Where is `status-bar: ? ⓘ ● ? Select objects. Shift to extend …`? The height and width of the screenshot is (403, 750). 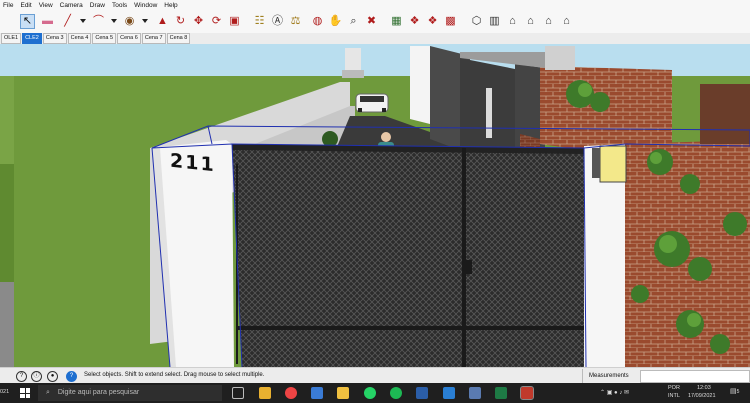 status-bar: ? ⓘ ● ? Select objects. Shift to extend … is located at coordinates (375, 375).